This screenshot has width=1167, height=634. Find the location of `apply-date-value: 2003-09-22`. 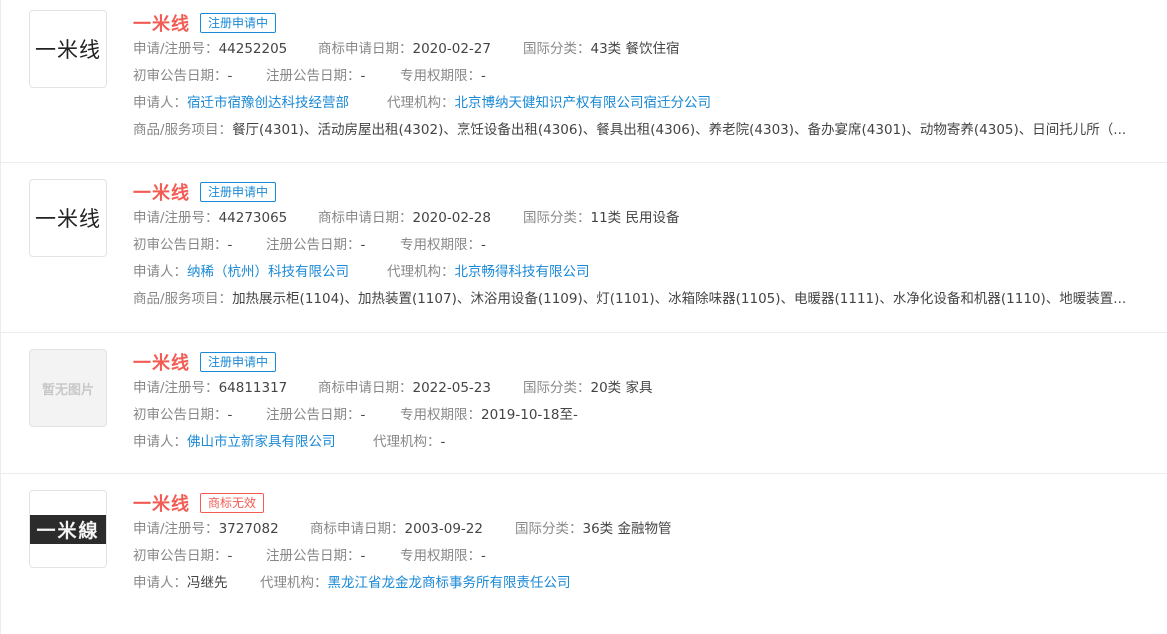

apply-date-value: 2003-09-22 is located at coordinates (443, 529).